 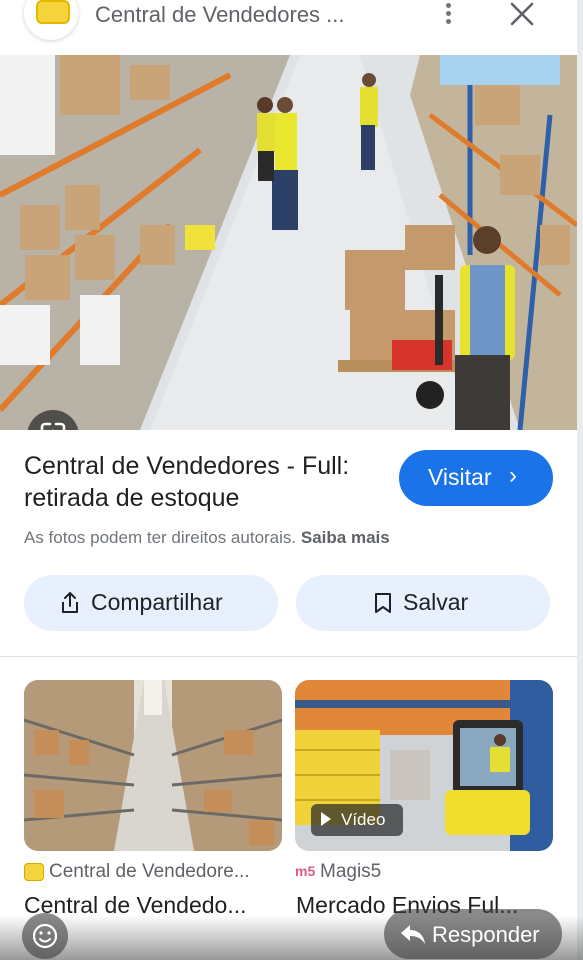 I want to click on share-button: Compartilhar, so click(x=151, y=603).